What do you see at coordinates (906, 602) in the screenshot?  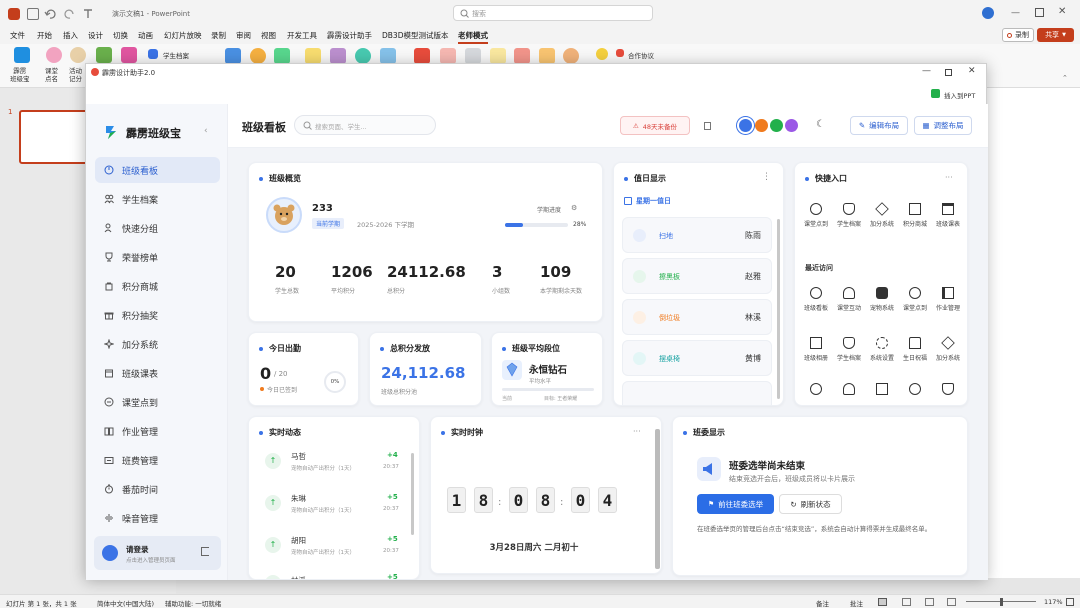 I see `sorter-view-icon` at bounding box center [906, 602].